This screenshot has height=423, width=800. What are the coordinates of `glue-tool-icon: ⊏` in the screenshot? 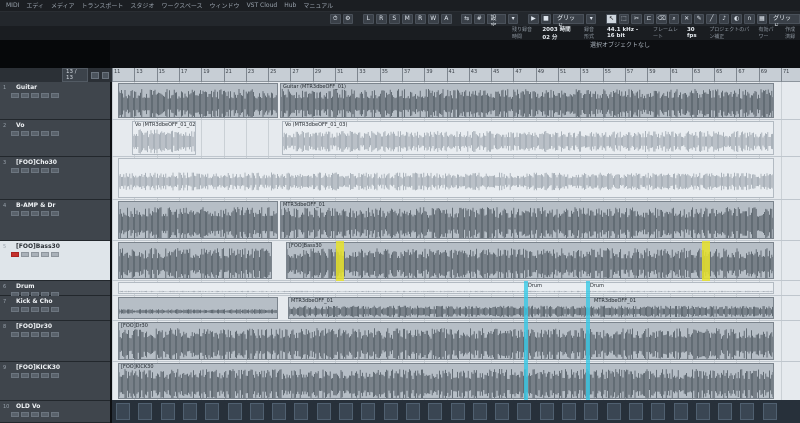 It's located at (649, 19).